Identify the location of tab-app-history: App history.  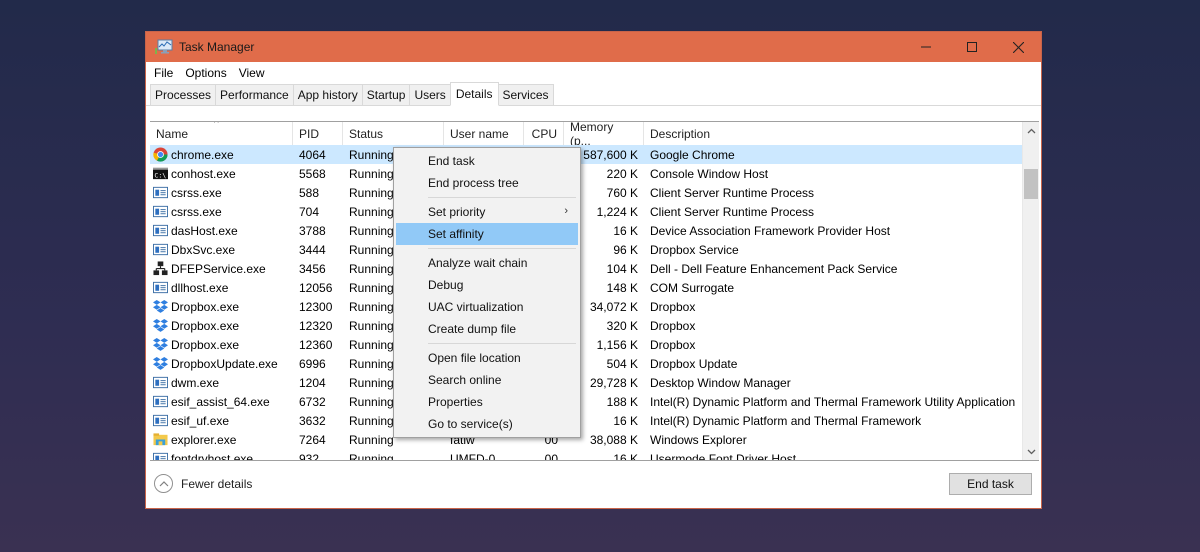
(327, 94).